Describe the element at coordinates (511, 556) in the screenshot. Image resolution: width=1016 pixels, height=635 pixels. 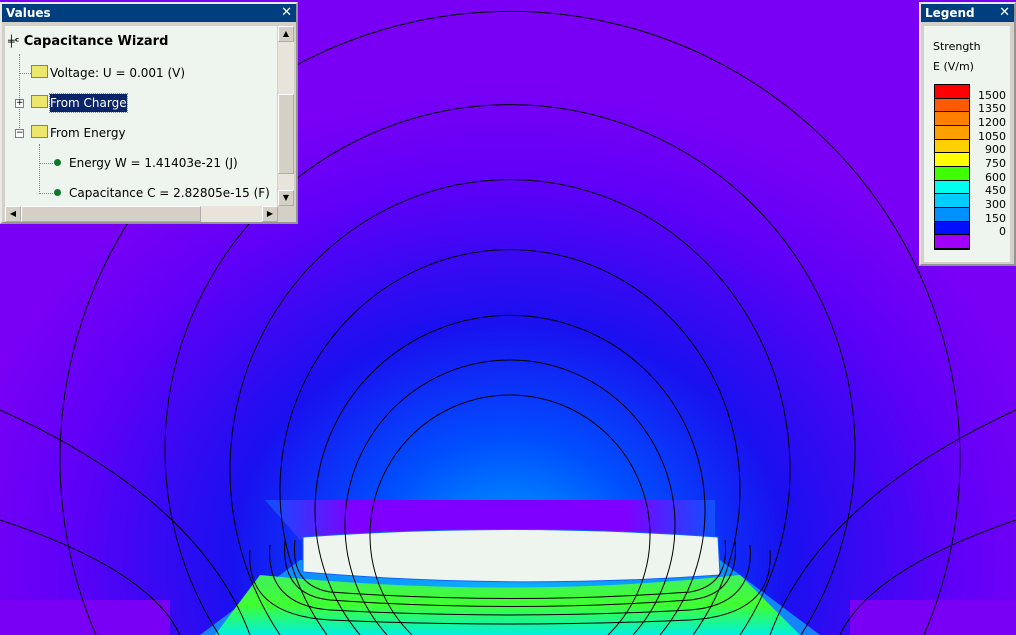
I see `conductor-plate` at that location.